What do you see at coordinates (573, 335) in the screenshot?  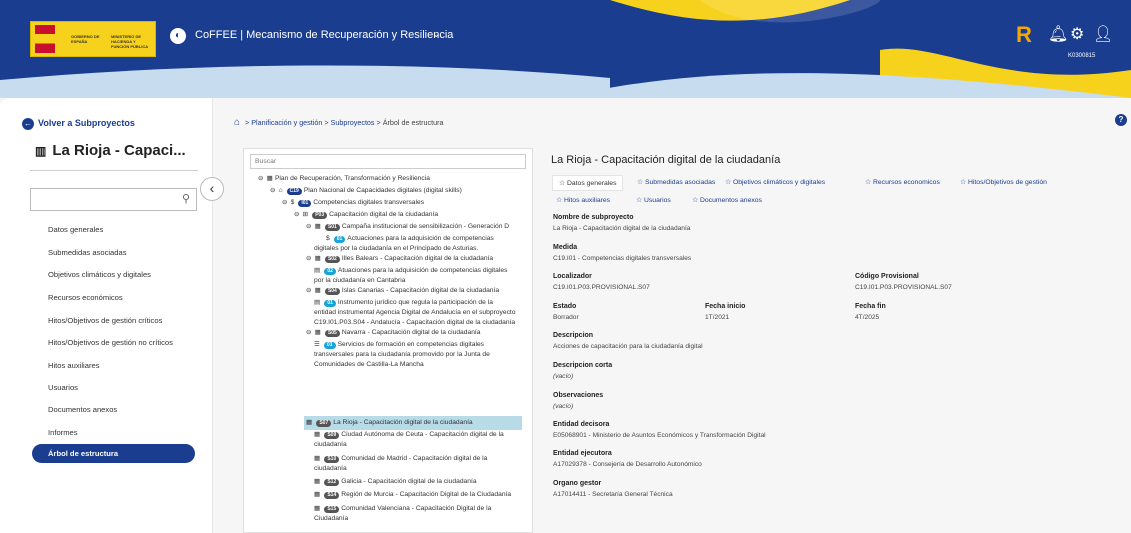 I see `field-label-descripcion: Descripcion` at bounding box center [573, 335].